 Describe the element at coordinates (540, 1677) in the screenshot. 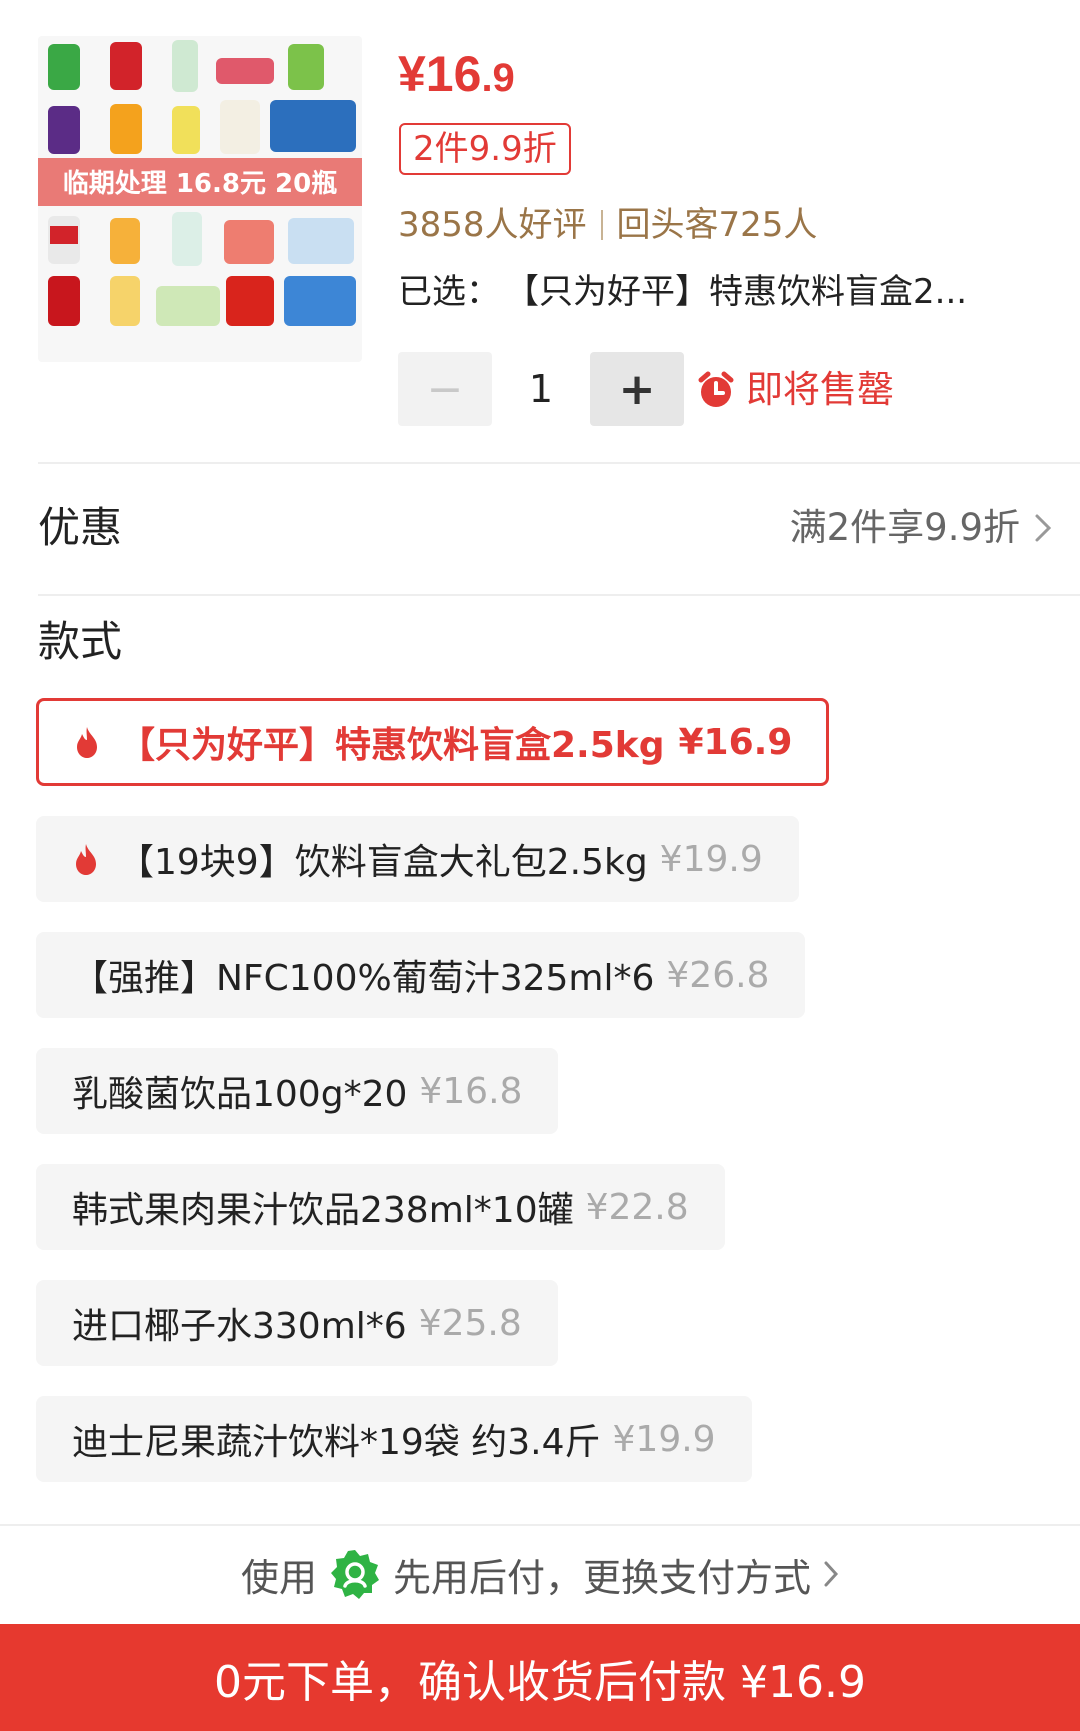

I see `place-order-button: 0元下单，确认收货后付款 ¥16.9` at that location.